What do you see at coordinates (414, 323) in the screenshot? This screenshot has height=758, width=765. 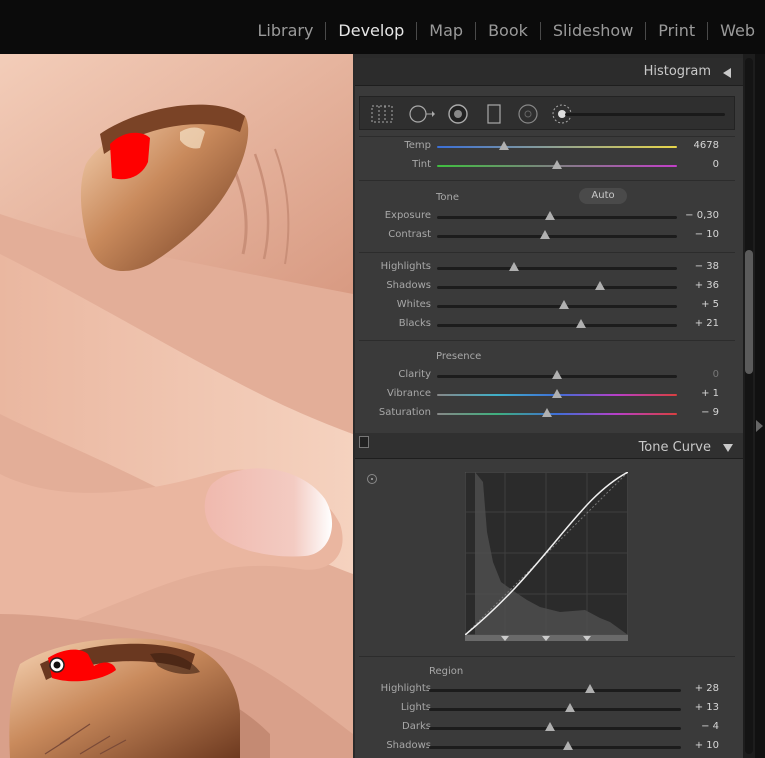 I see `blacks-label: Blacks` at bounding box center [414, 323].